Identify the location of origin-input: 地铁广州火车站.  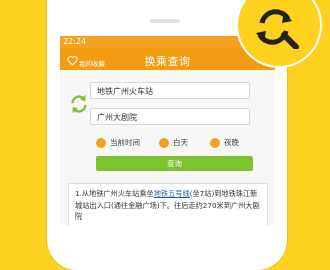
(170, 90).